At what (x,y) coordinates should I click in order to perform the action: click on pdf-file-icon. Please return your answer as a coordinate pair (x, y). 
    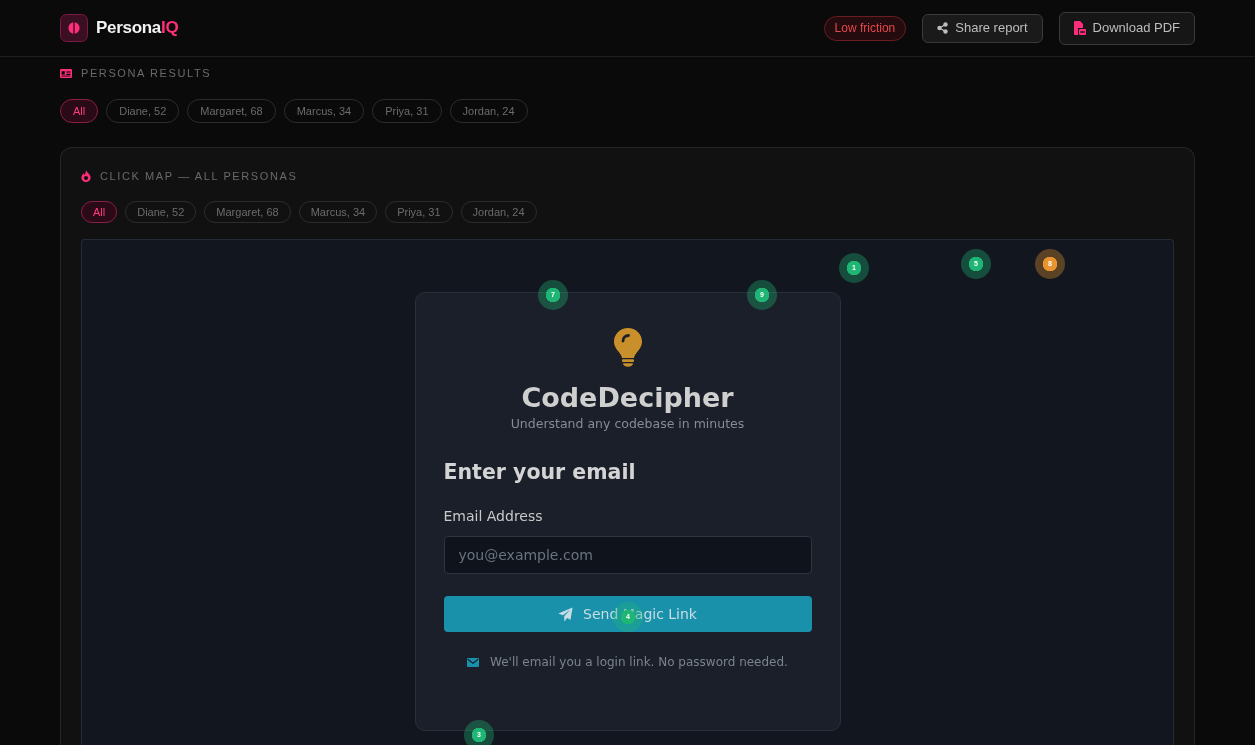
    Looking at the image, I should click on (1079, 28).